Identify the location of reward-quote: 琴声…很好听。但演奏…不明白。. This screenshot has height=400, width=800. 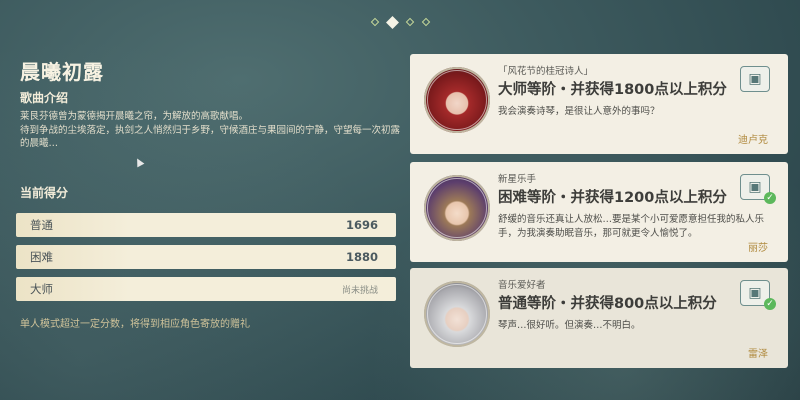
(569, 325).